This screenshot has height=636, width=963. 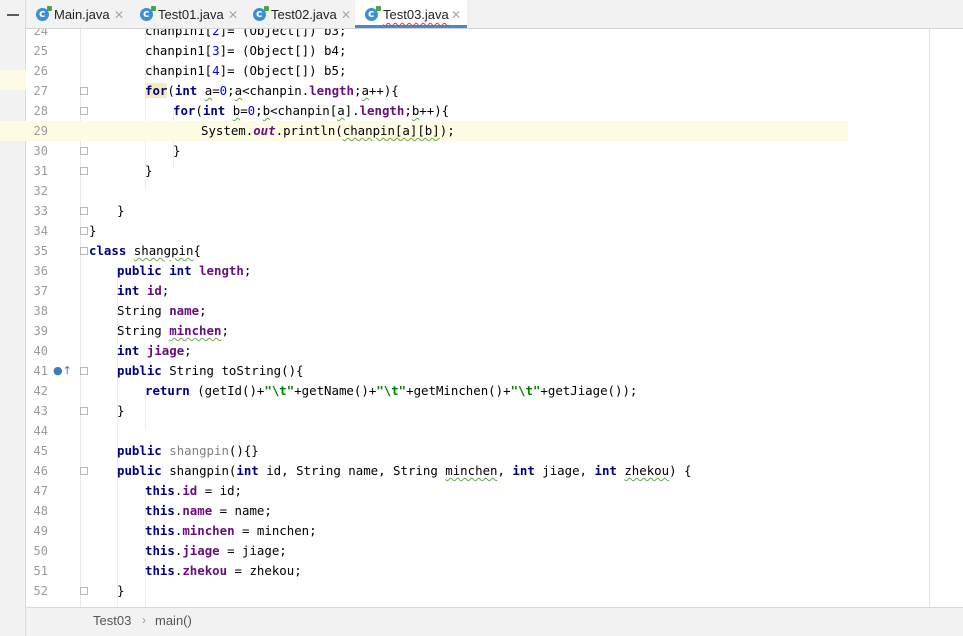 What do you see at coordinates (424, 231) in the screenshot?
I see `code-line-34: 34 }` at bounding box center [424, 231].